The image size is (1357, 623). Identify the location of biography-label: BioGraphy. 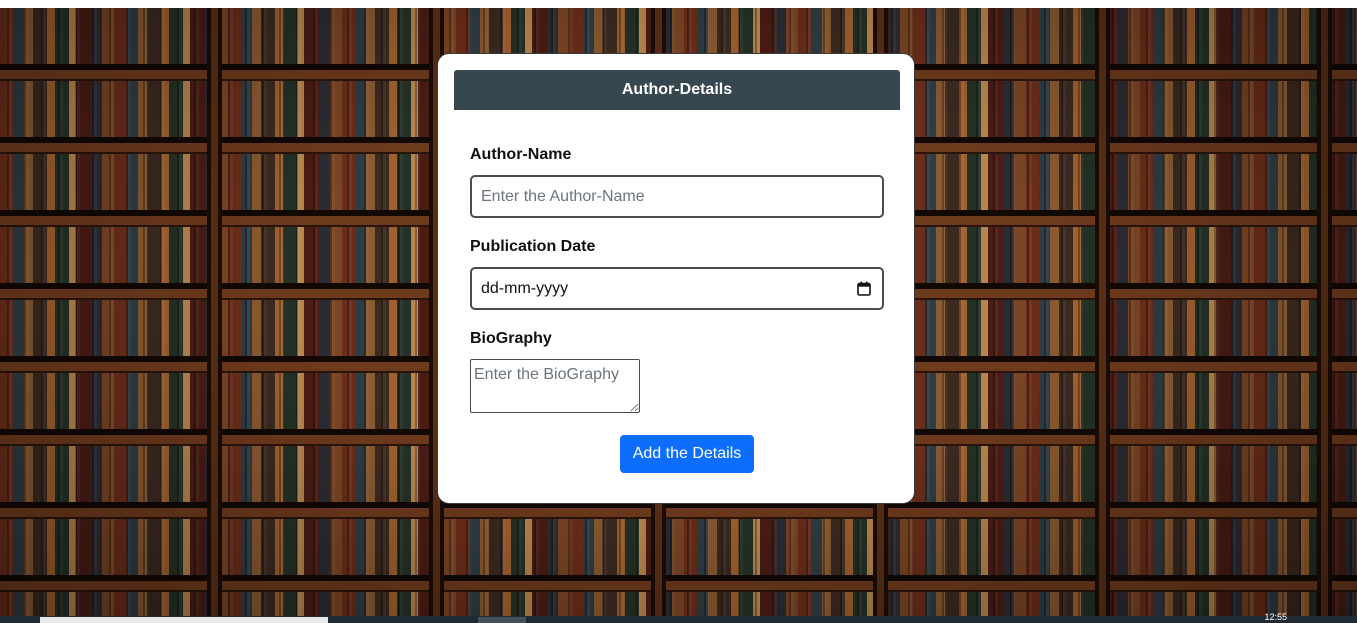
(511, 338).